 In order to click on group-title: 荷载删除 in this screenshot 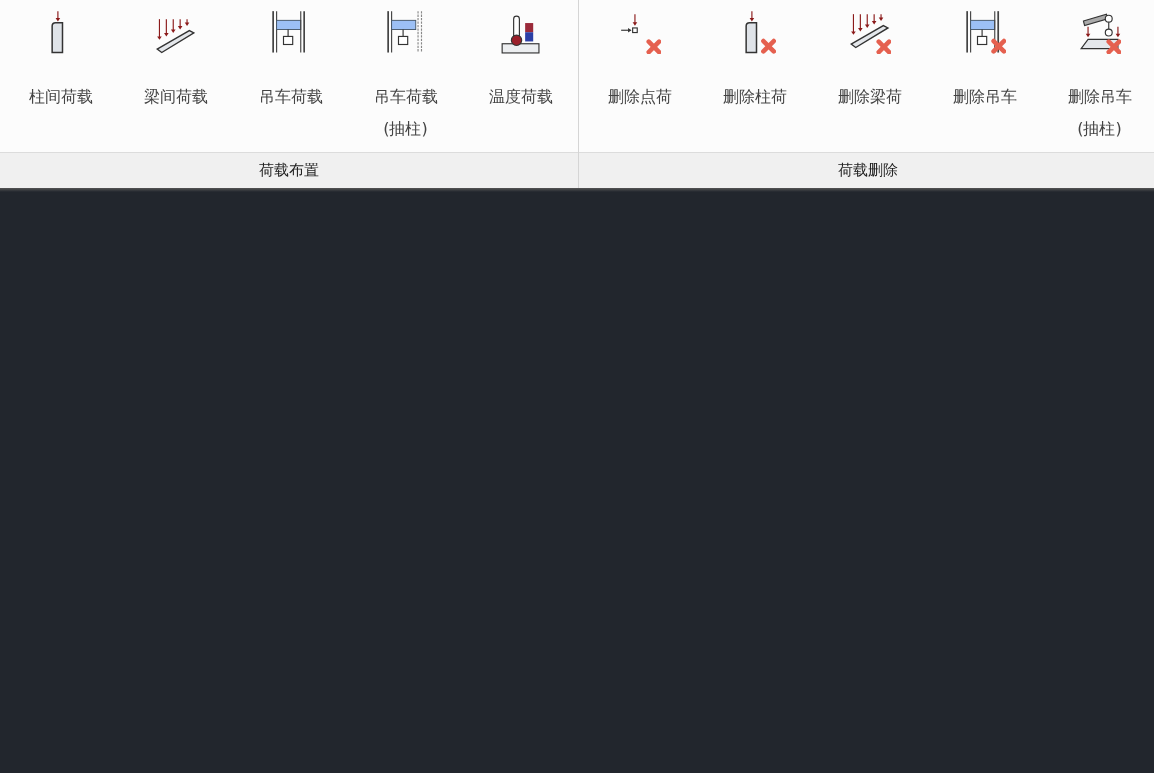, I will do `click(868, 171)`.